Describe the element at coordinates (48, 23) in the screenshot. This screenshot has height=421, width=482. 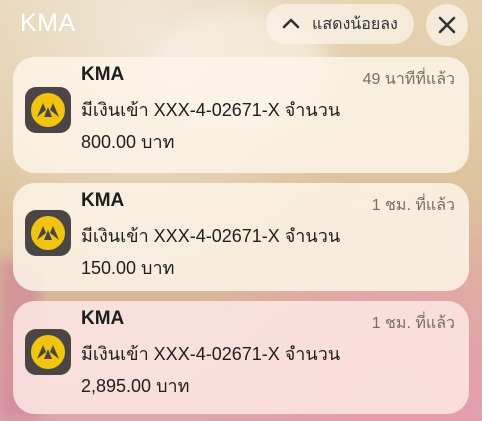
I see `group-app-name: KMA` at that location.